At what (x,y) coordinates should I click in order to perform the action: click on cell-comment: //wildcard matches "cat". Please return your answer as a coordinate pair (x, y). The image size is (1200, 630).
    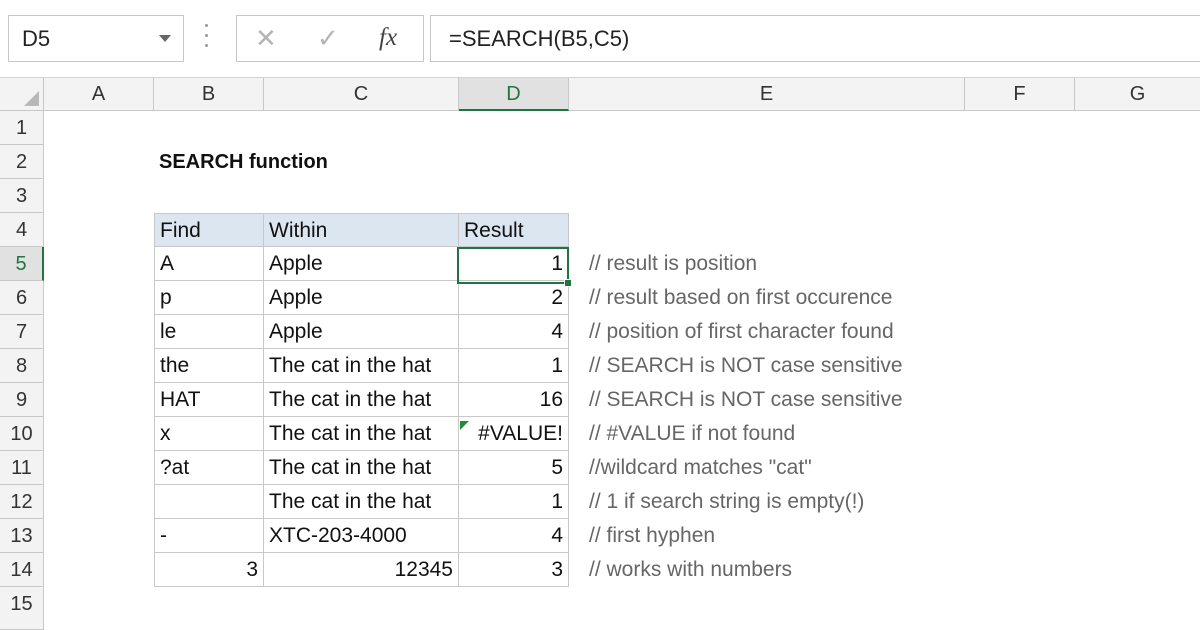
    Looking at the image, I should click on (767, 468).